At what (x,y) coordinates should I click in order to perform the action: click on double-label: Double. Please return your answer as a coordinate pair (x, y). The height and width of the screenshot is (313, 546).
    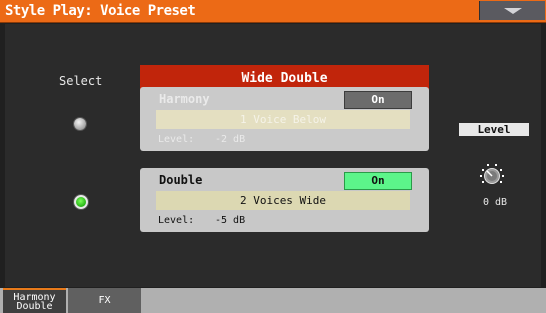
    Looking at the image, I should click on (181, 180).